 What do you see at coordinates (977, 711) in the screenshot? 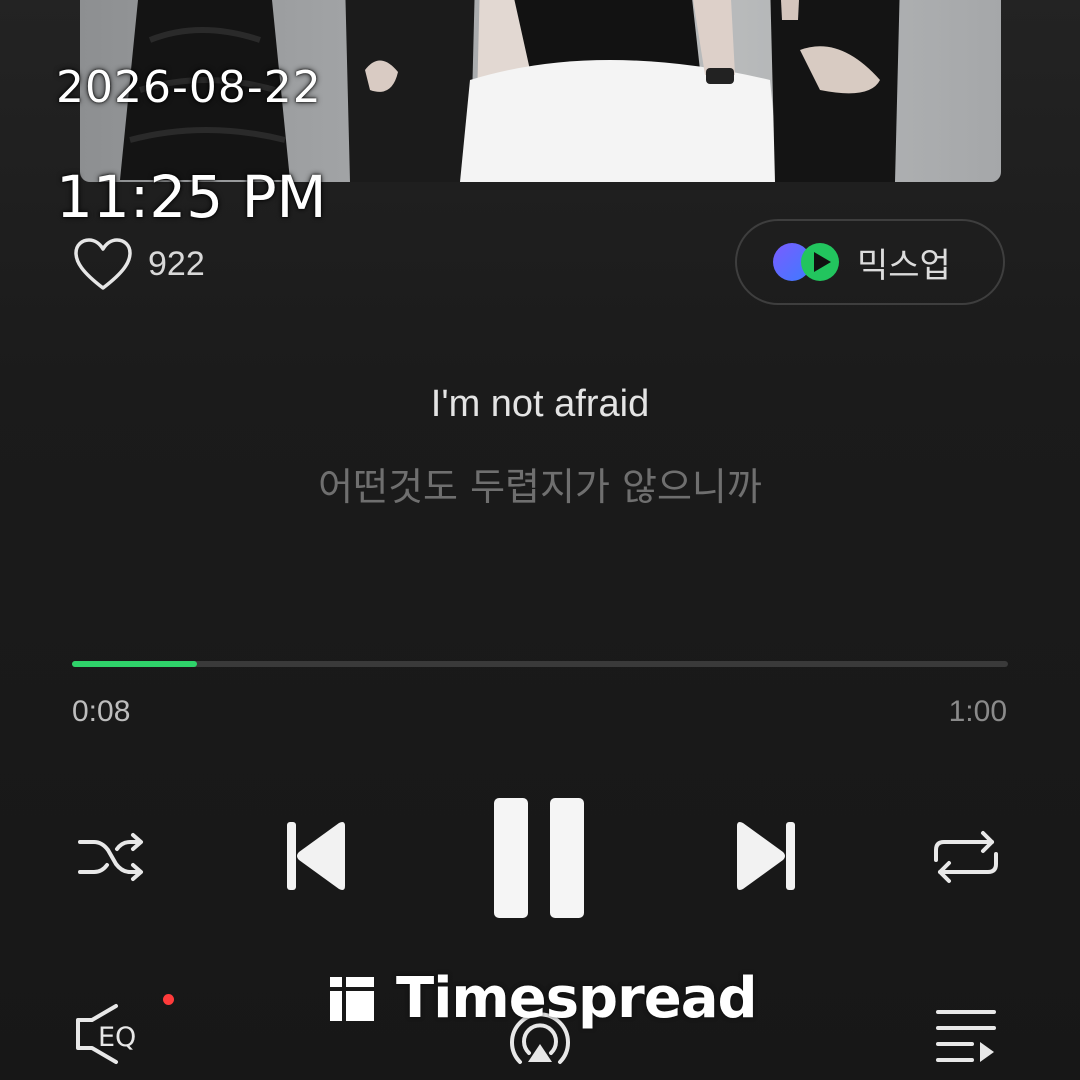
I see `total-duration: 1:00` at bounding box center [977, 711].